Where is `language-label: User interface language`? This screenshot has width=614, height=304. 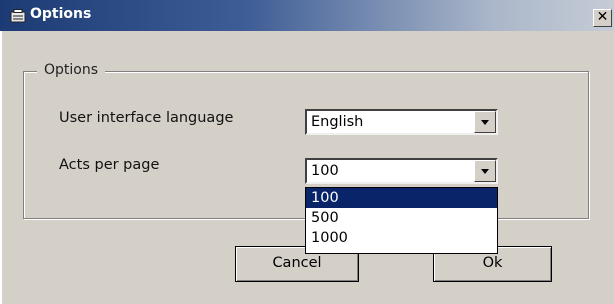
language-label: User interface language is located at coordinates (146, 118).